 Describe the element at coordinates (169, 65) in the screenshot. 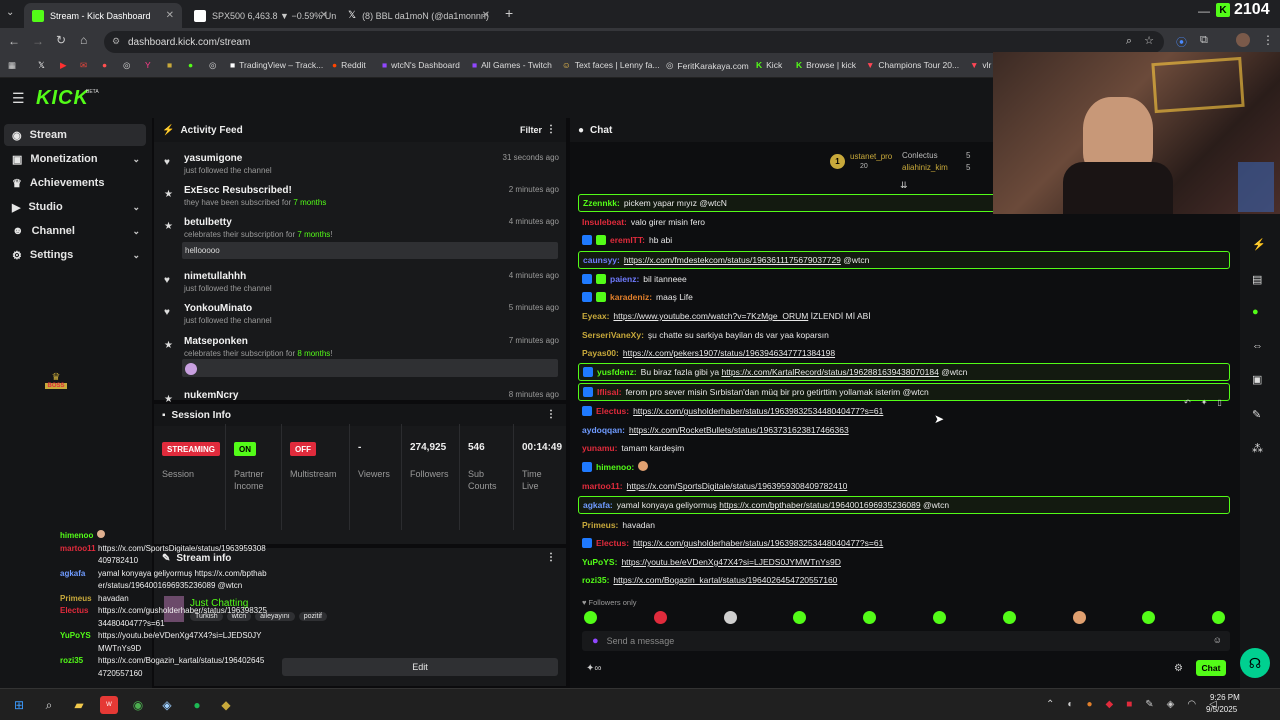

I see `bookmark-app3-icon: ■` at that location.